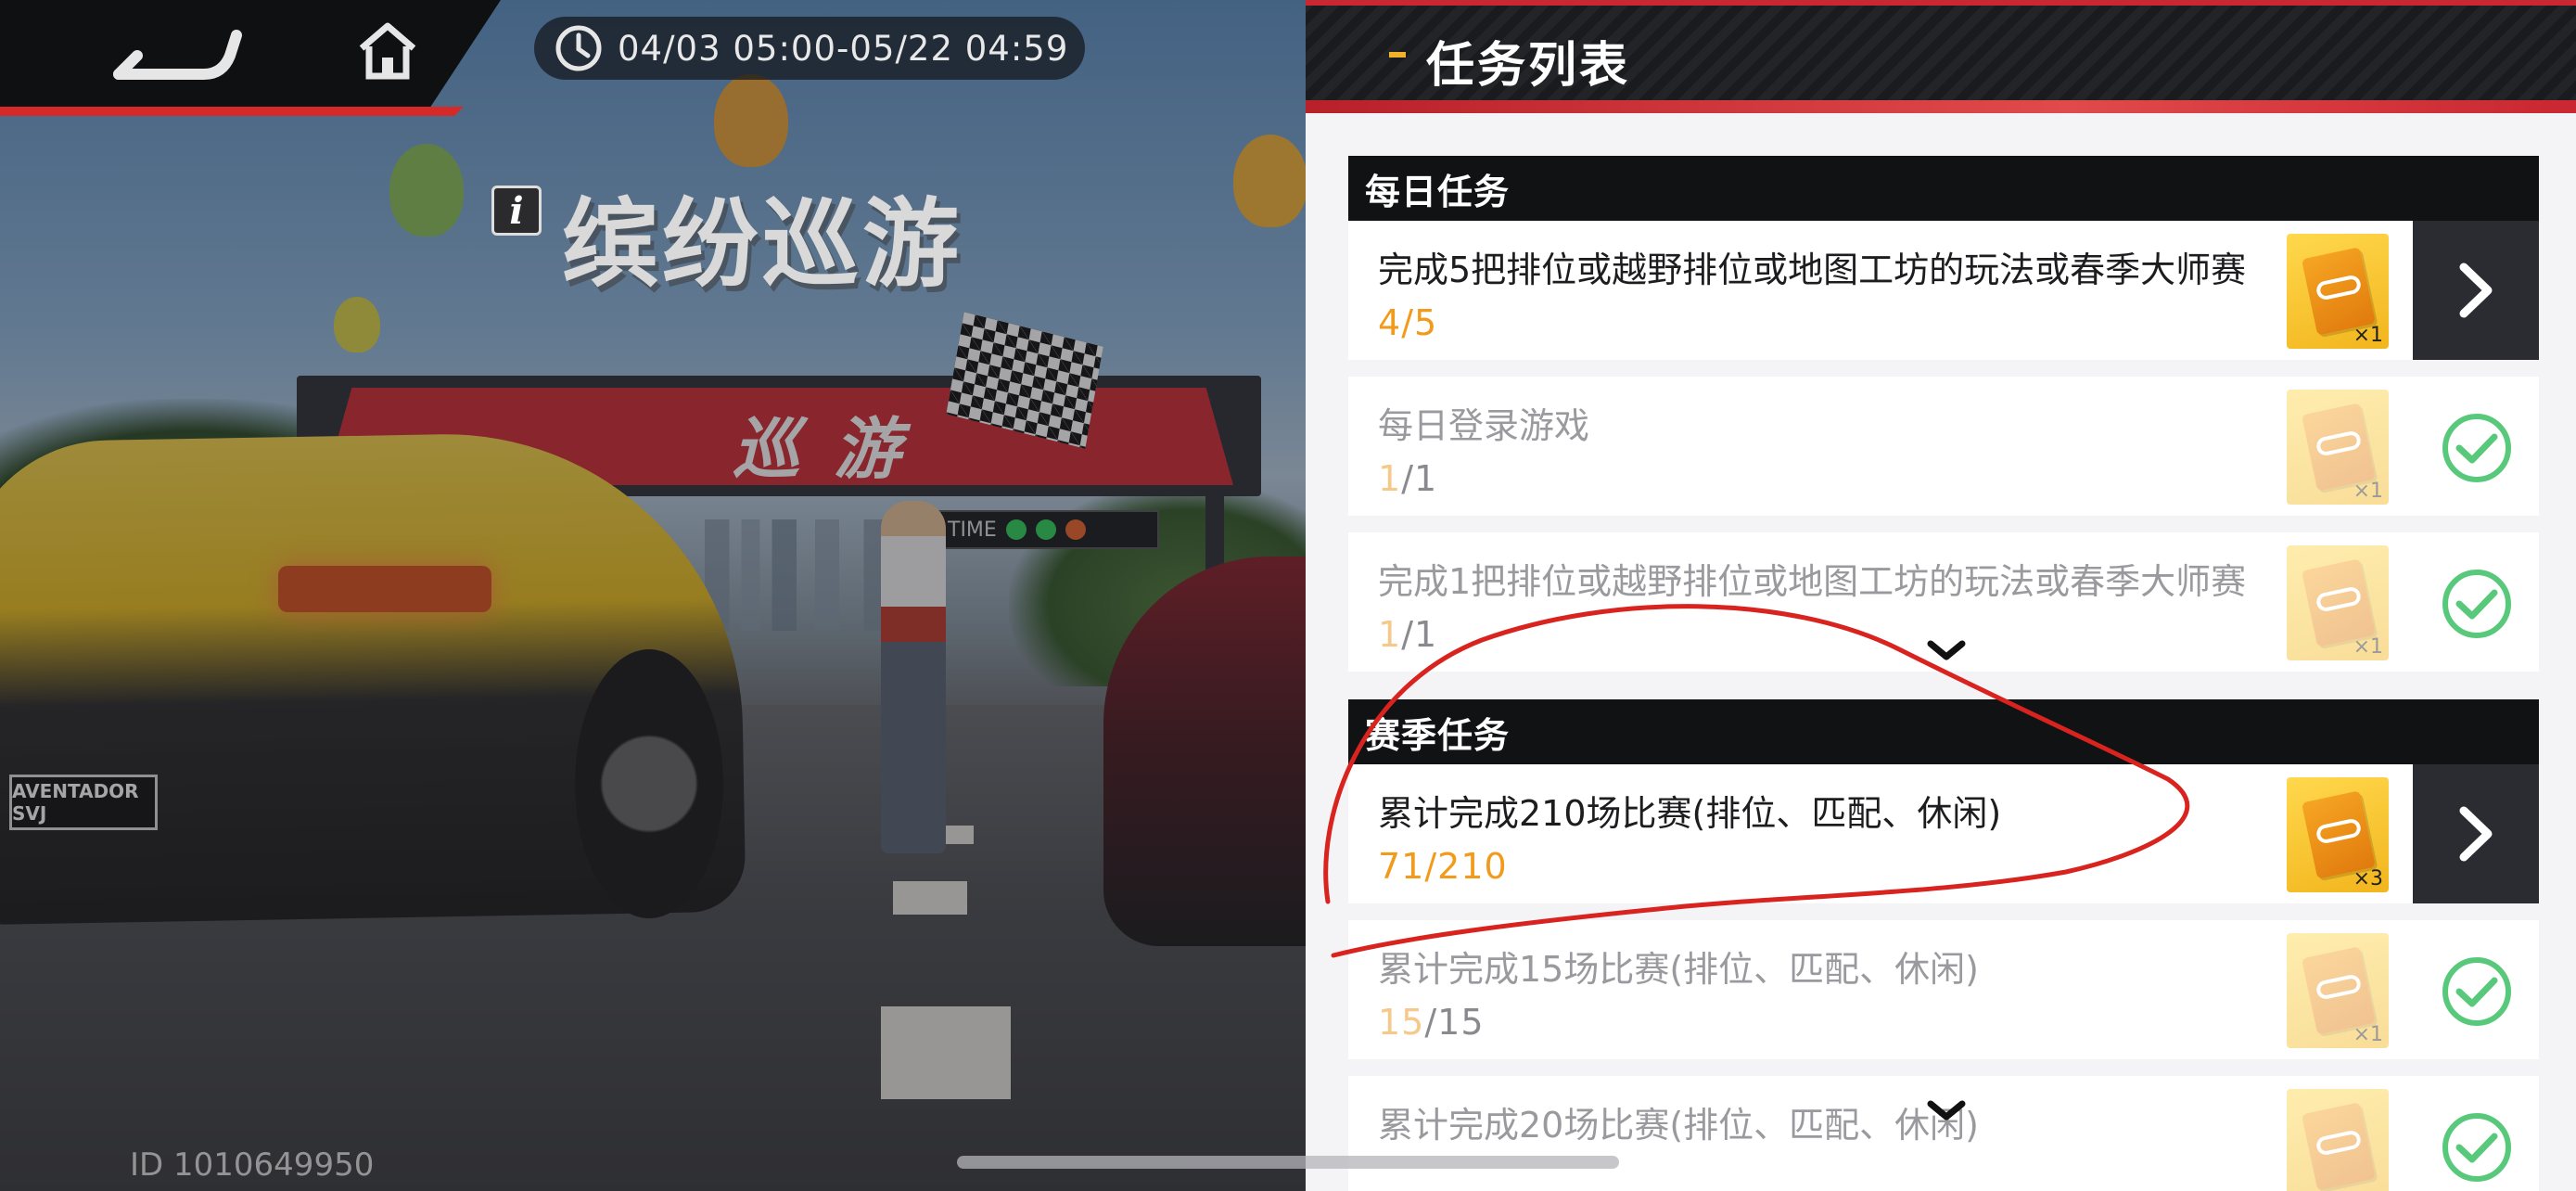 The image size is (2576, 1191). What do you see at coordinates (762, 244) in the screenshot?
I see `event-title: 缤纷巡游` at bounding box center [762, 244].